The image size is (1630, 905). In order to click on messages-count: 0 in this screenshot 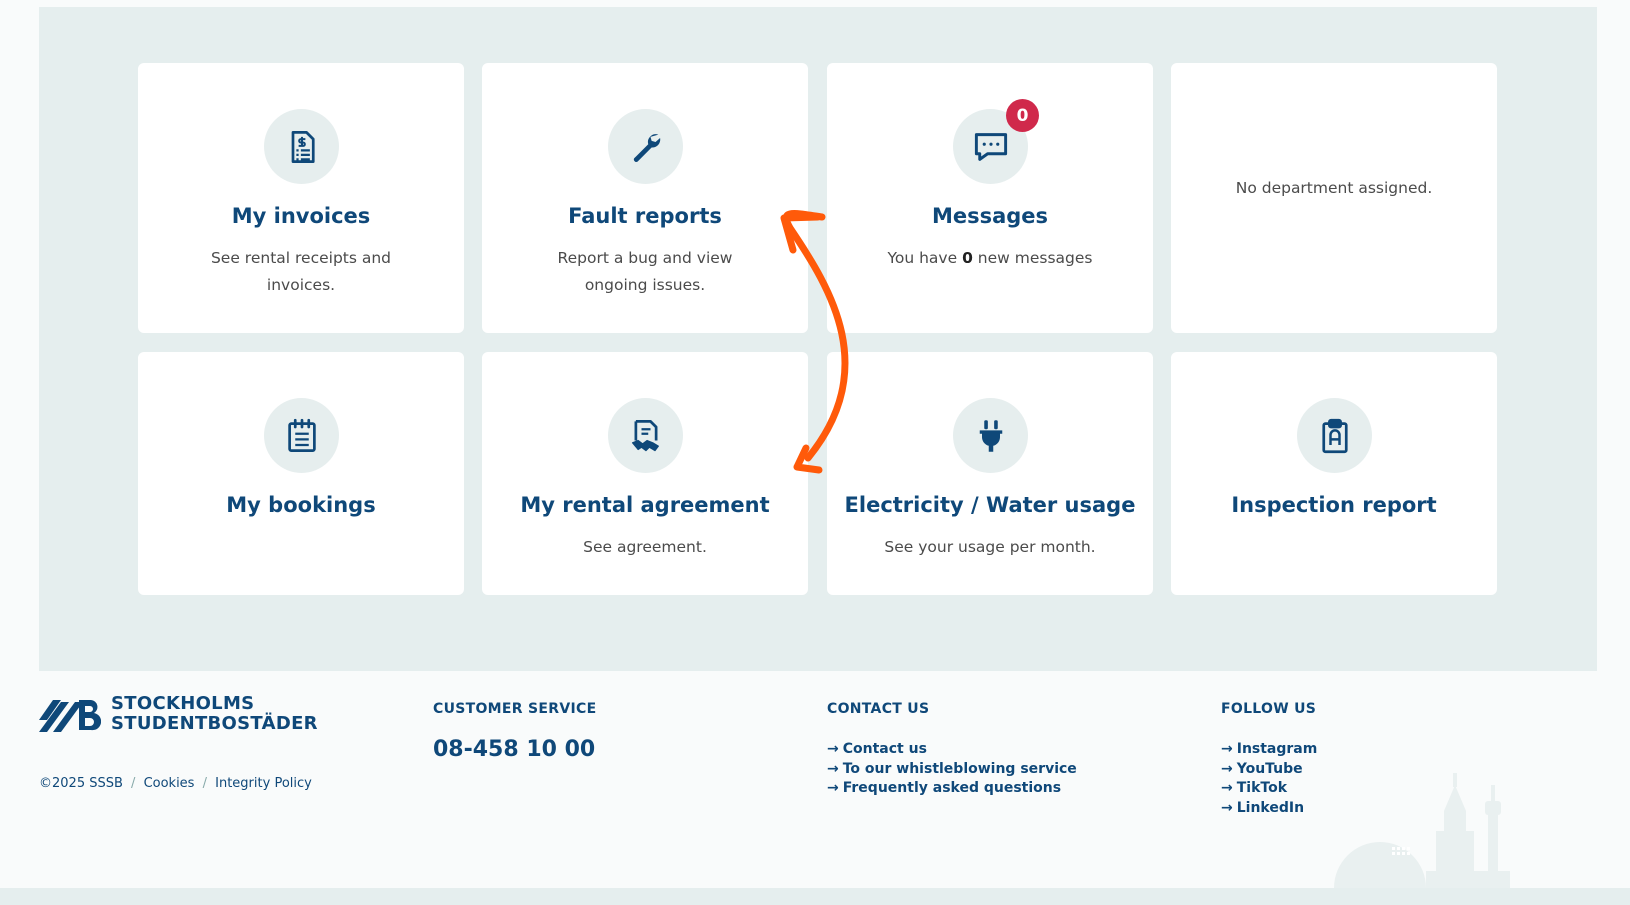, I will do `click(967, 258)`.